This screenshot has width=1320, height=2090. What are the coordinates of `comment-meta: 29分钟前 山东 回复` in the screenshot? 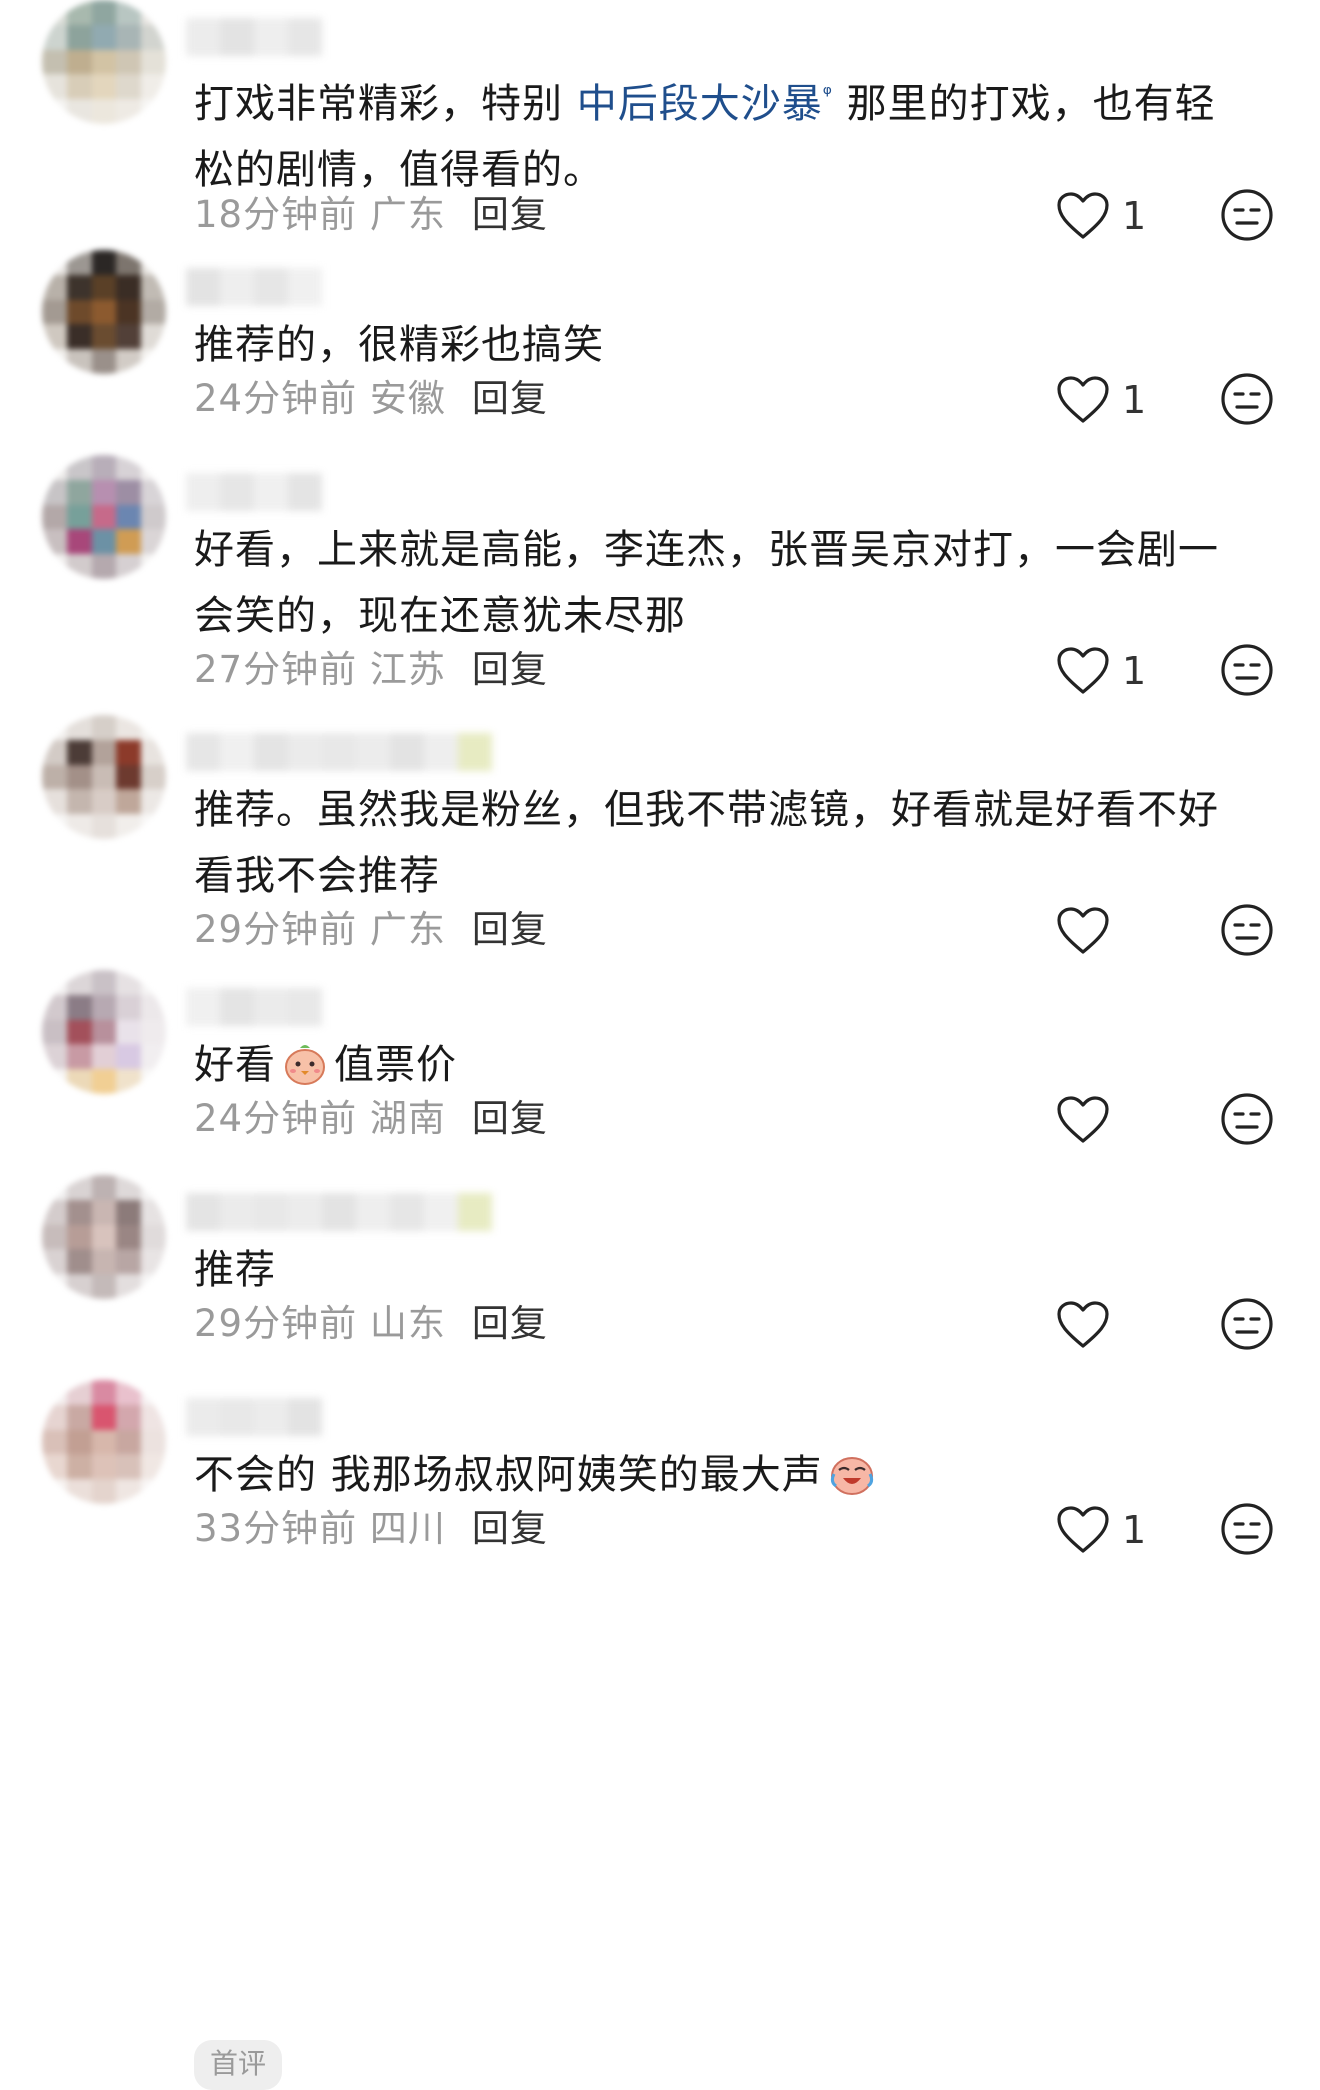 It's located at (371, 1324).